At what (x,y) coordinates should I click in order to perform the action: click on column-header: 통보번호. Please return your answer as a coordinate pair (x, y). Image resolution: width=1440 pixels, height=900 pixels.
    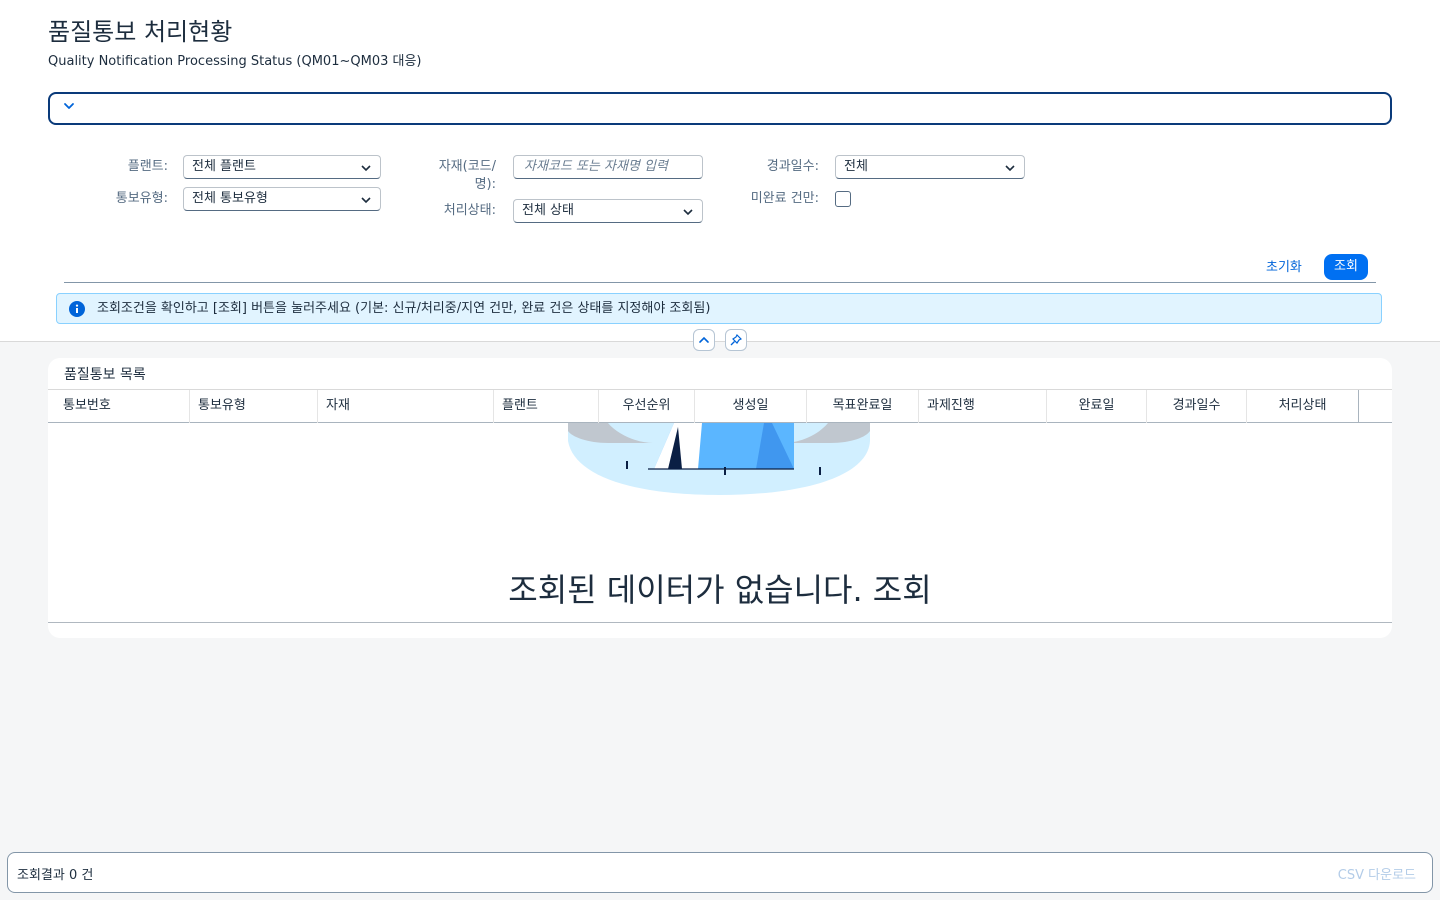
    Looking at the image, I should click on (122, 406).